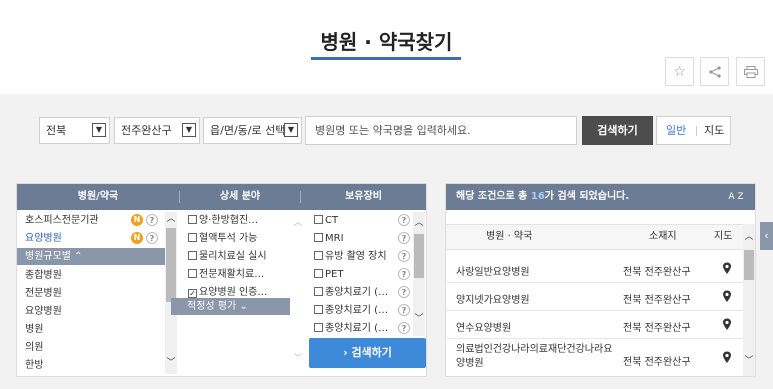  I want to click on hospital-name: 의료법인건강나라의료재단건강나라요양병원, so click(536, 357).